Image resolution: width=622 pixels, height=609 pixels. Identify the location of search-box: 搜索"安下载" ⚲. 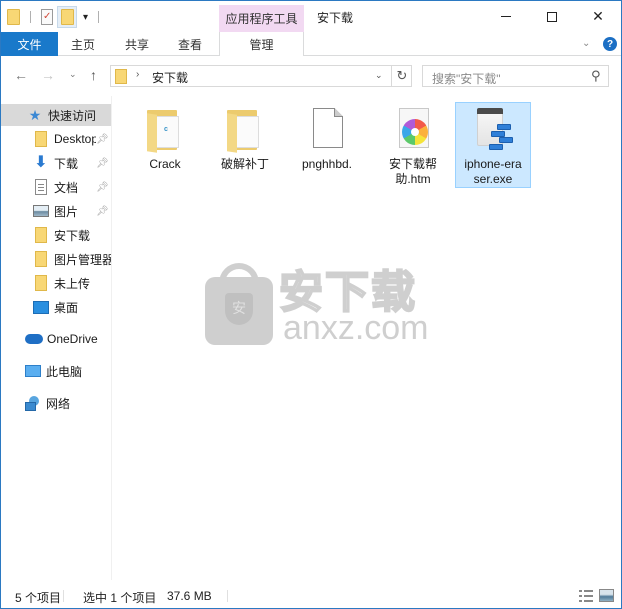
(515, 76).